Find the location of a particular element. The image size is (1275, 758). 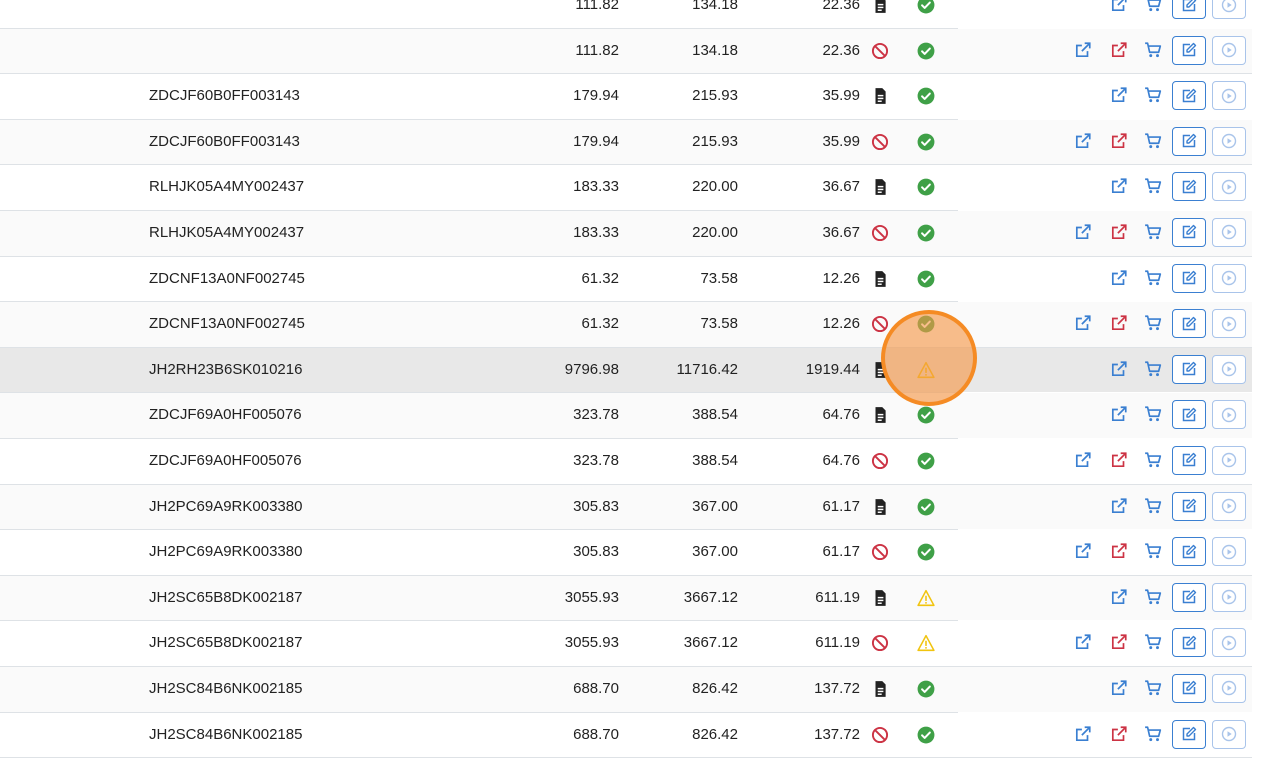

edit-icon is located at coordinates (1189, 324).